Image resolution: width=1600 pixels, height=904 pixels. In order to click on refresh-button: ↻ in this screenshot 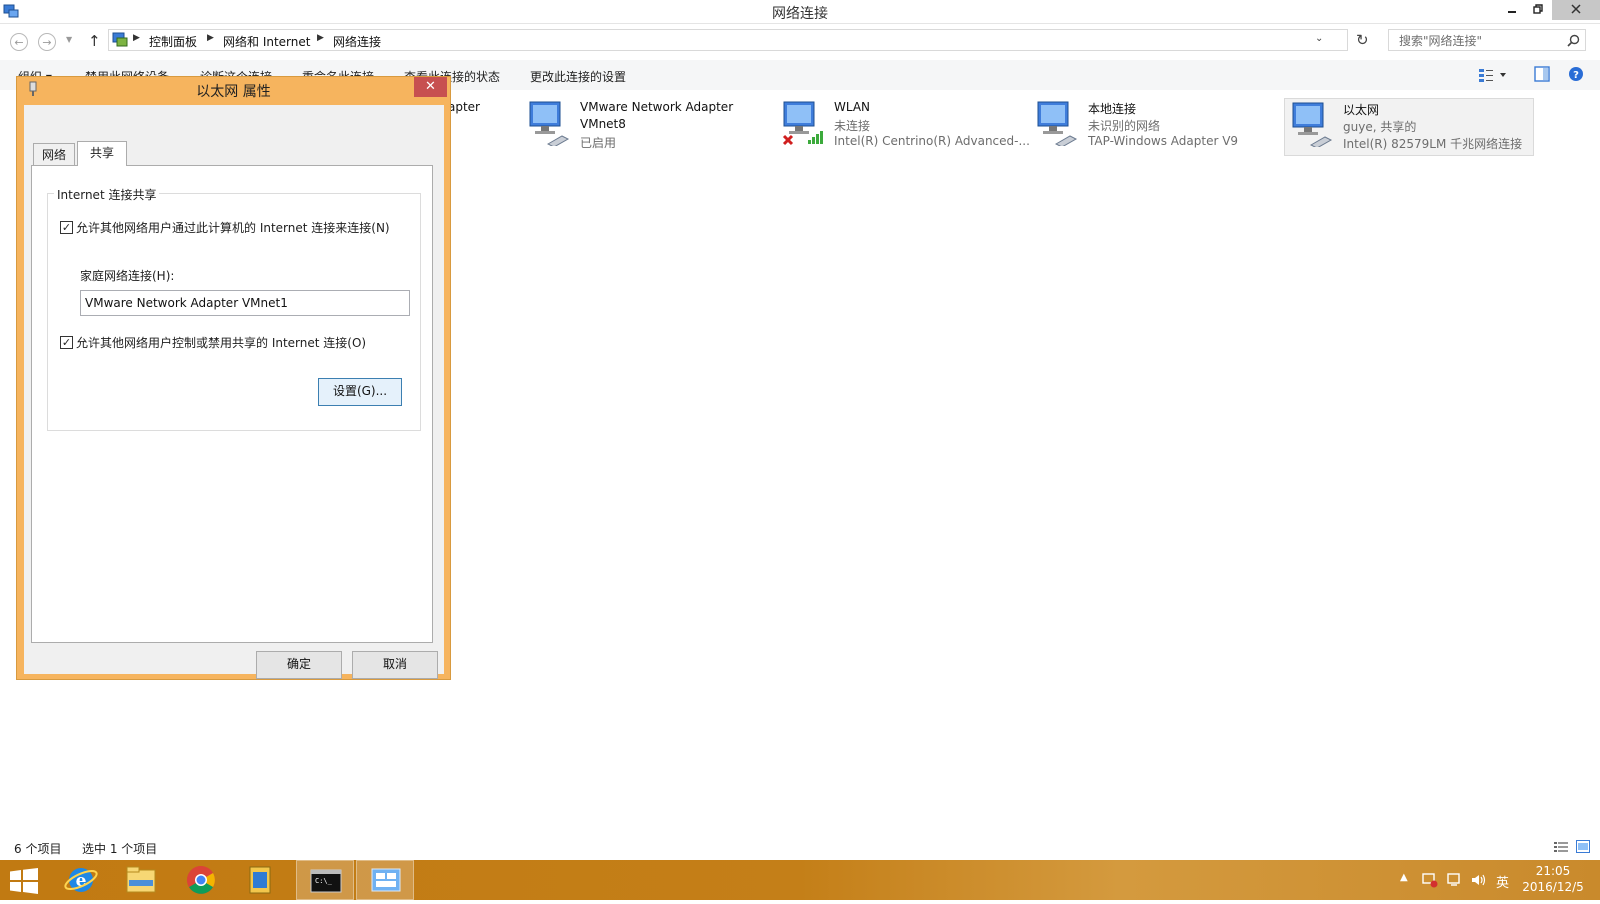, I will do `click(1362, 40)`.